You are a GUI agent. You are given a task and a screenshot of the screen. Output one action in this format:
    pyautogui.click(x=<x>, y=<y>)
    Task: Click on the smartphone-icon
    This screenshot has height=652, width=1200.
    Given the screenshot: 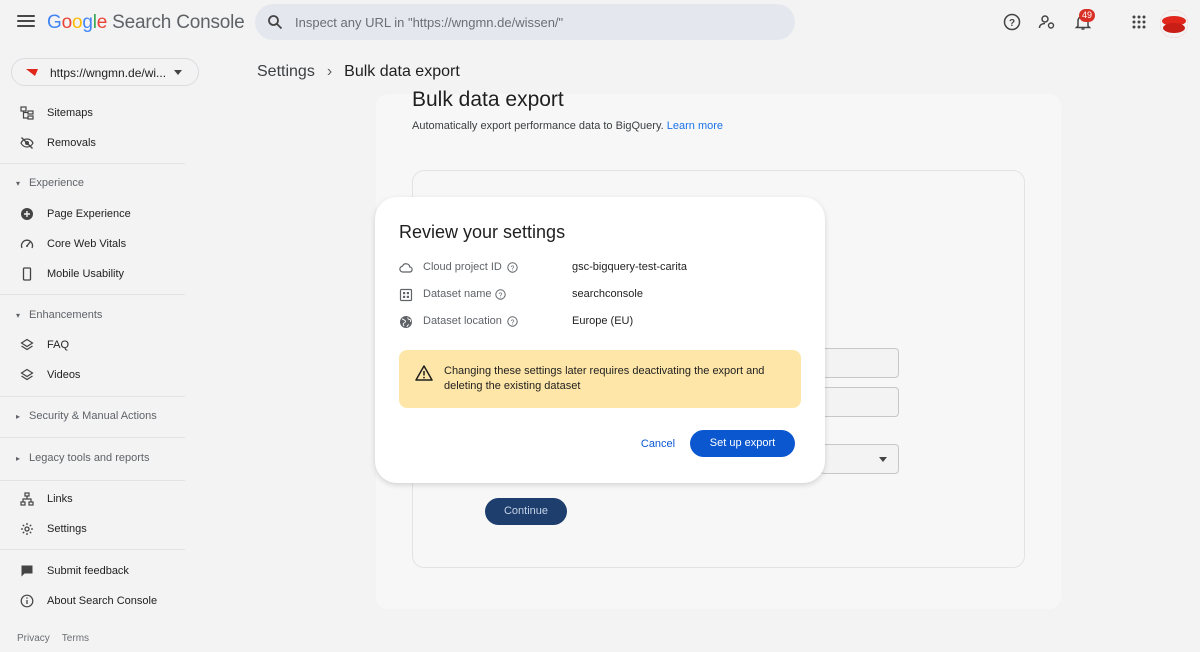 What is the action you would take?
    pyautogui.click(x=27, y=274)
    